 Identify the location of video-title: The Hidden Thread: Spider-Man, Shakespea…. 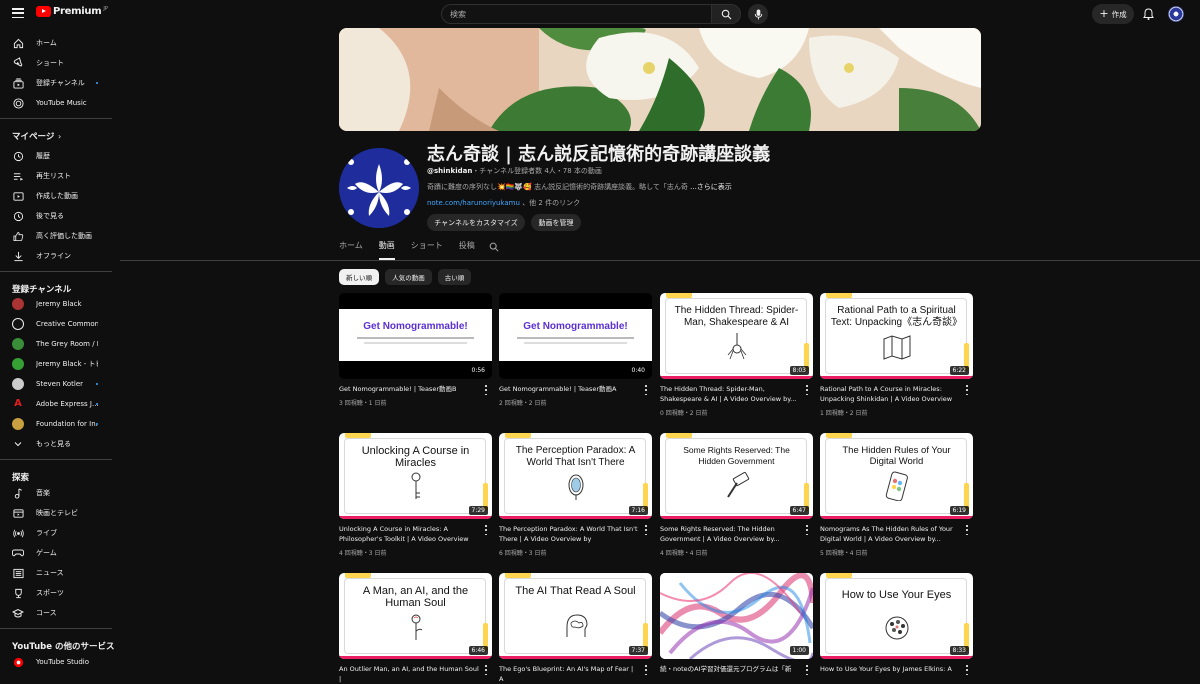
(730, 394).